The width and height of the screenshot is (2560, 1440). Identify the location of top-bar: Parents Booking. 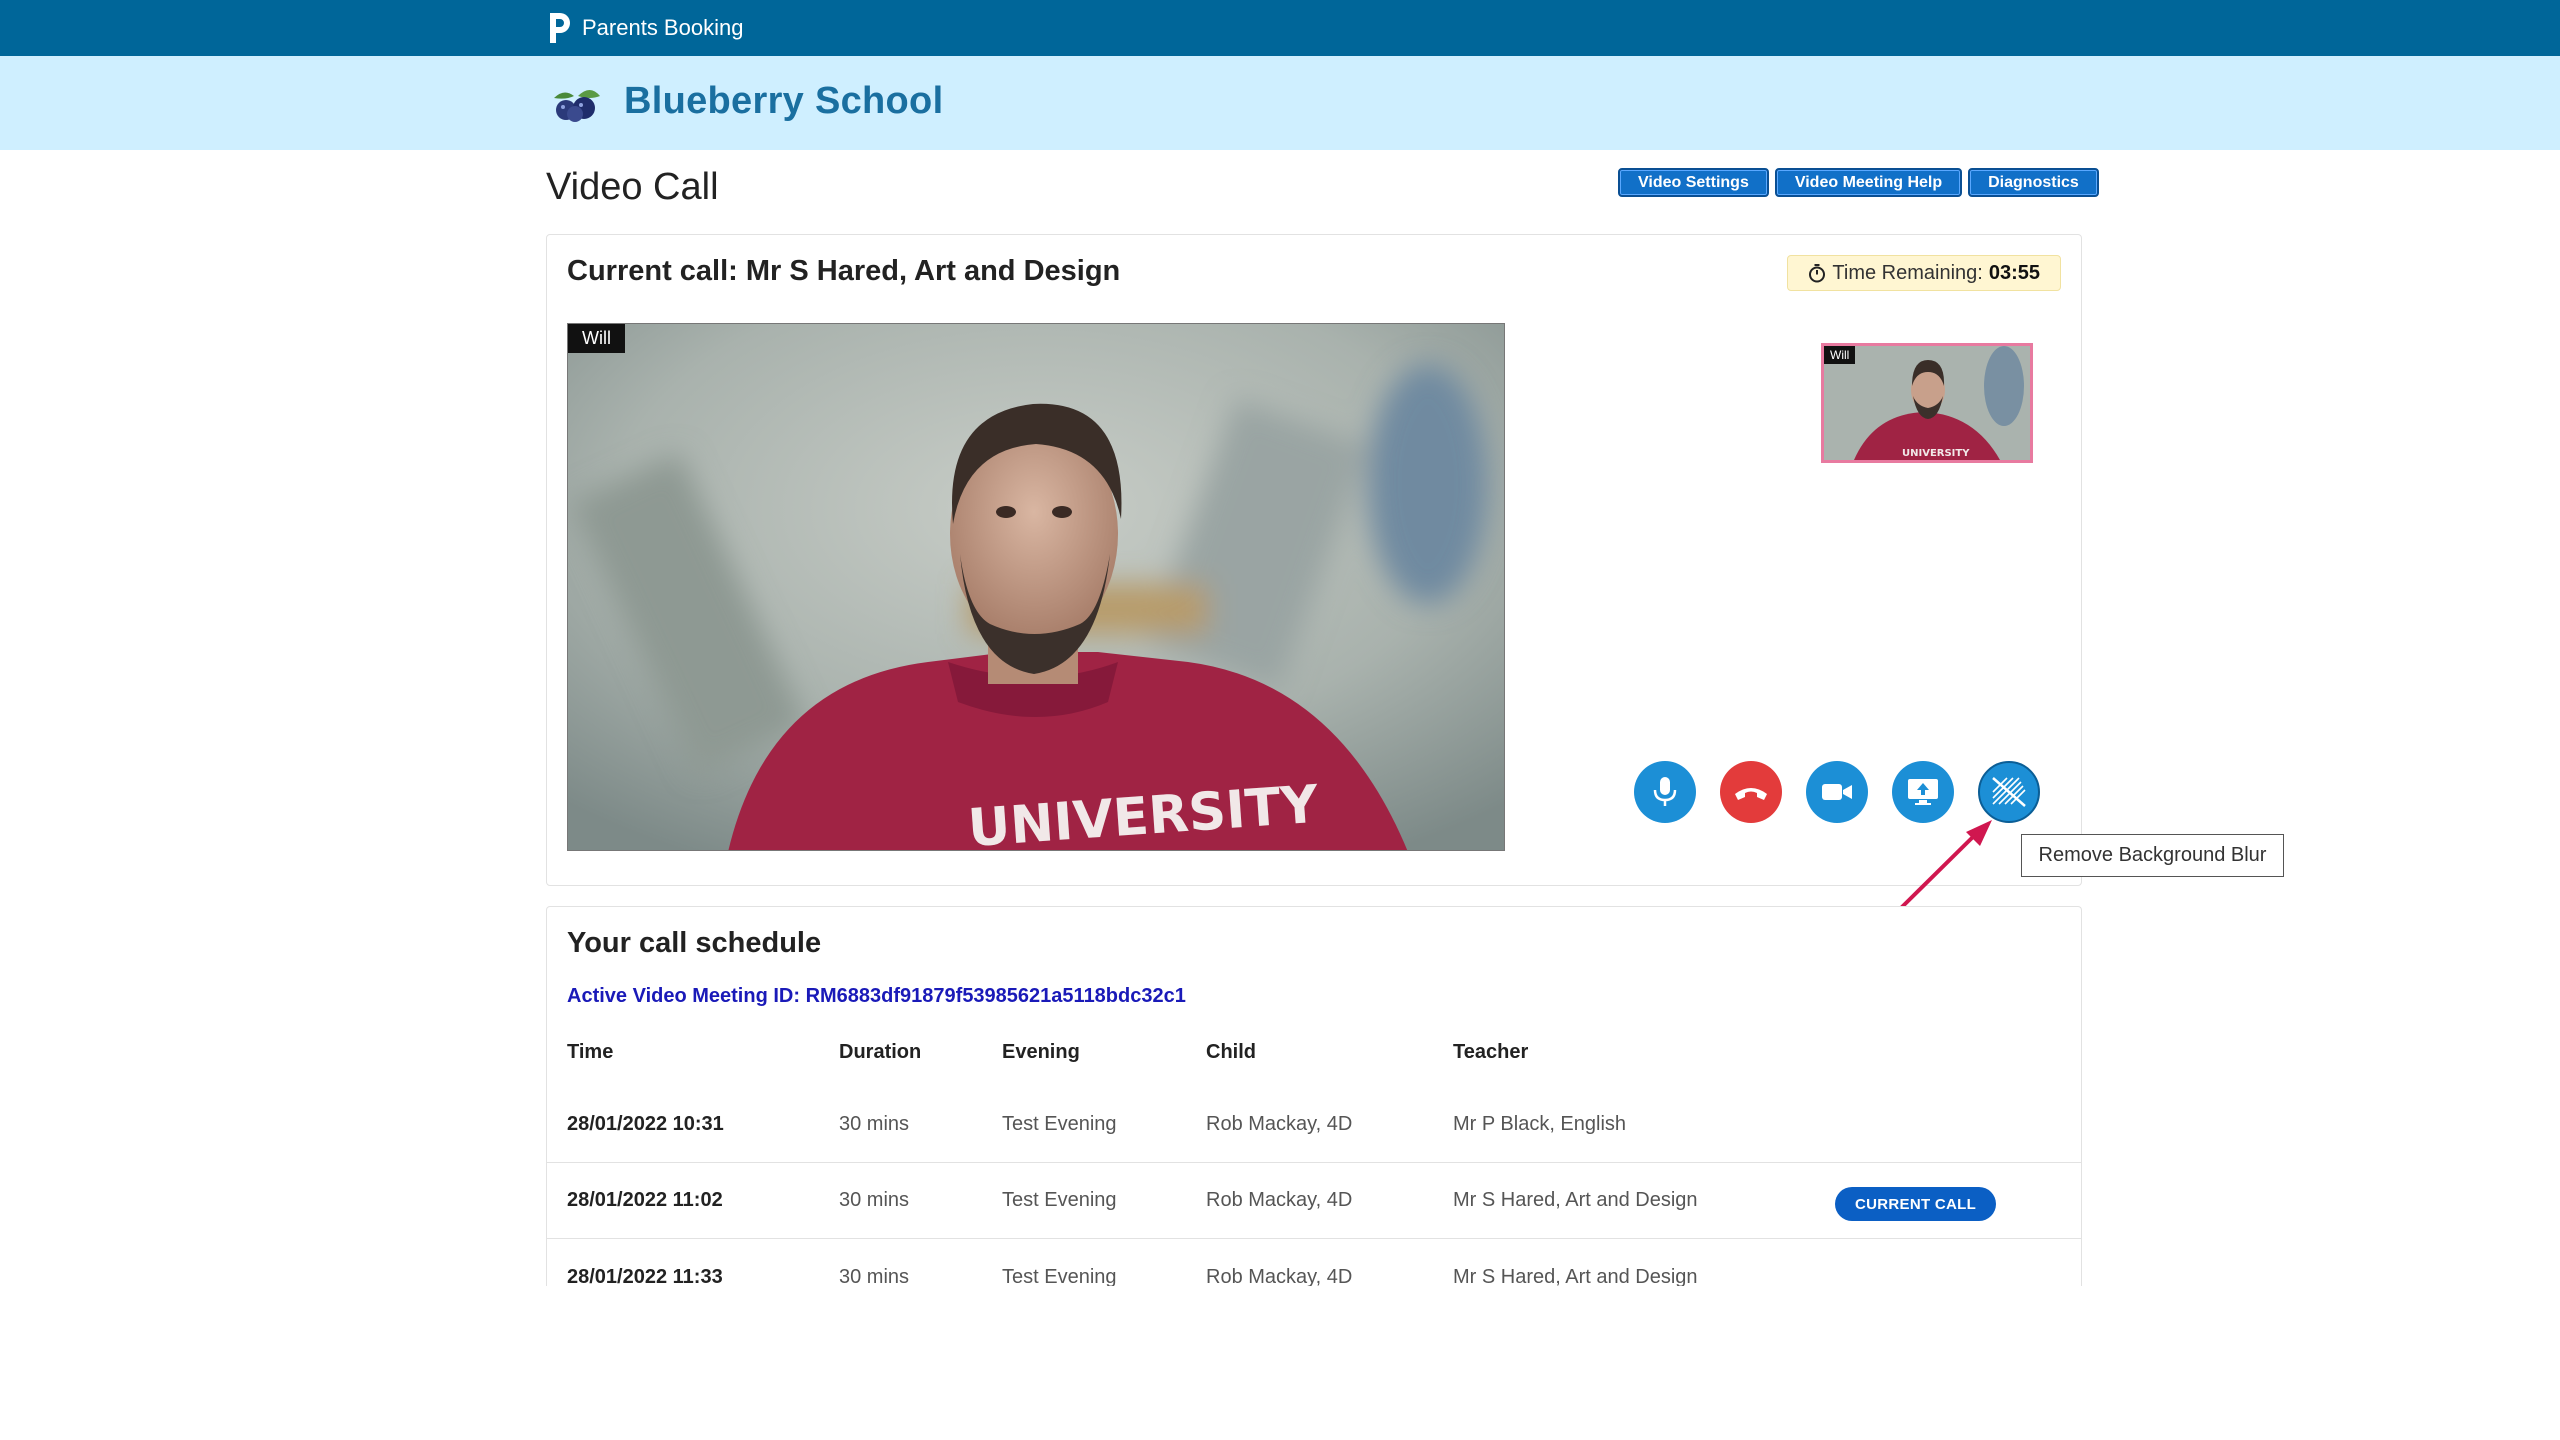
(1280, 28).